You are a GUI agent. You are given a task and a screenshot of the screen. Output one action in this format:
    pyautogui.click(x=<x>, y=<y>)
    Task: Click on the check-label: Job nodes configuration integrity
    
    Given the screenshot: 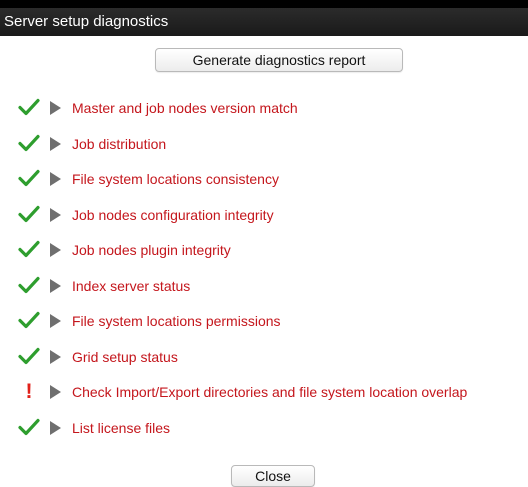 What is the action you would take?
    pyautogui.click(x=173, y=215)
    